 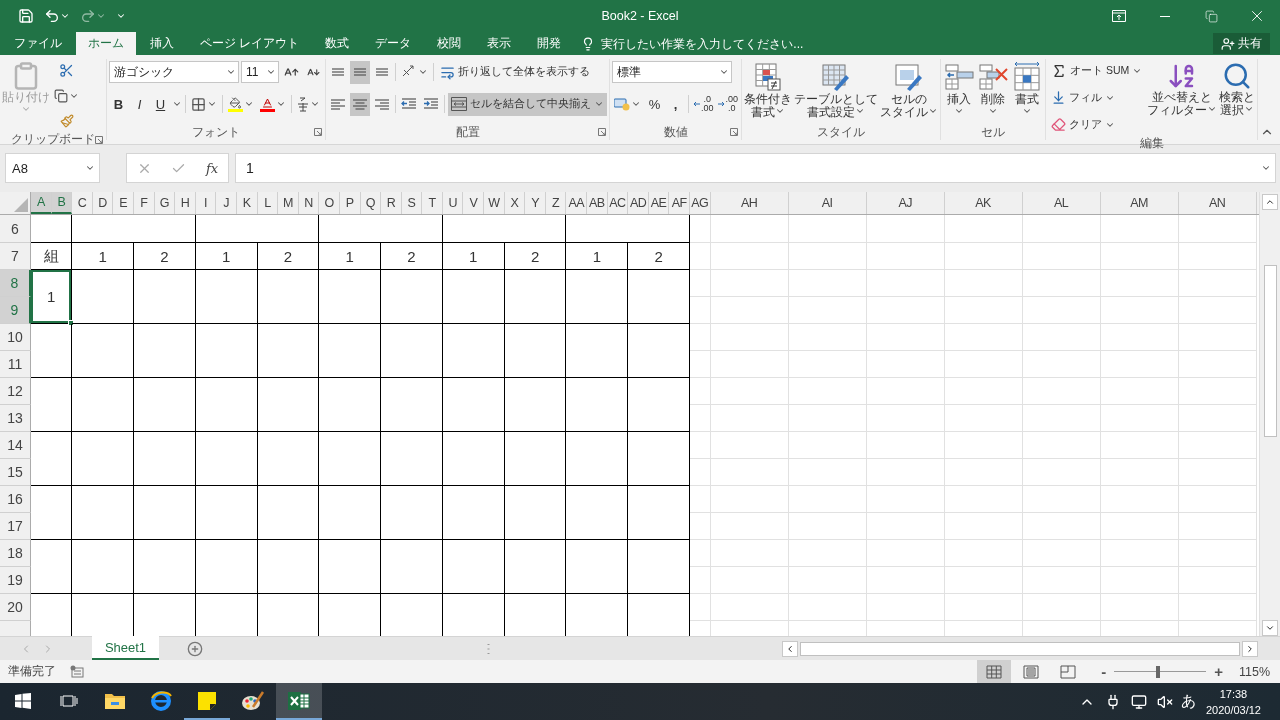 What do you see at coordinates (836, 91) in the screenshot?
I see `style-button: テーブルとして 書式設定` at bounding box center [836, 91].